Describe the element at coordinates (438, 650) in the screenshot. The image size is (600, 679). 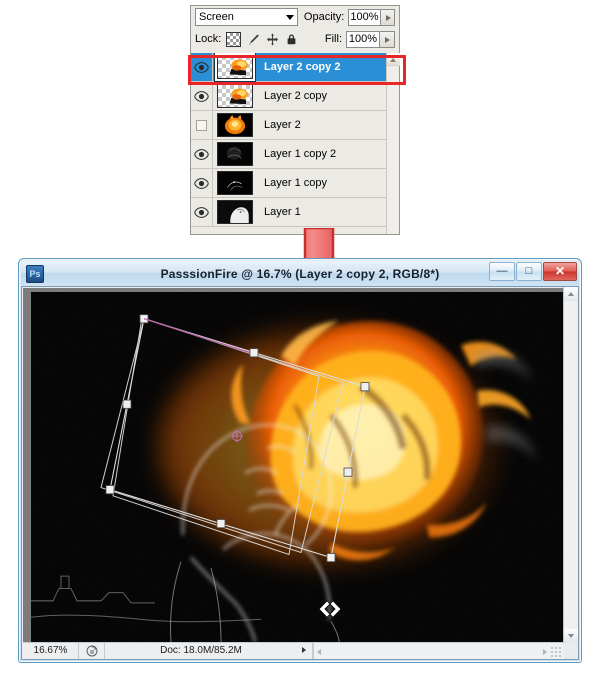
I see `canvas-horizontal-scrollbar` at that location.